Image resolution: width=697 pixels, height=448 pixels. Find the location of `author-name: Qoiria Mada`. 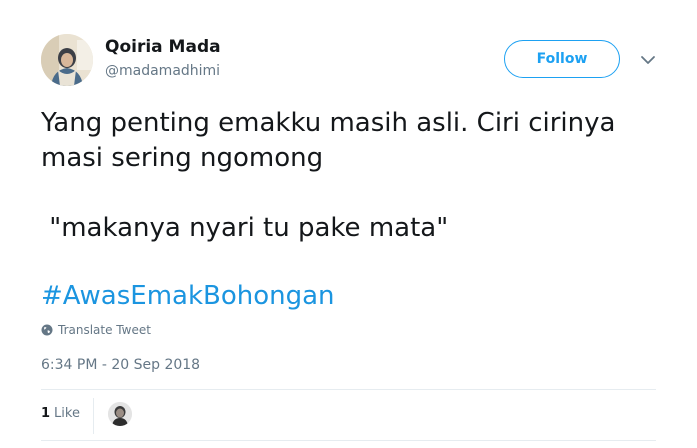

author-name: Qoiria Mada is located at coordinates (163, 47).